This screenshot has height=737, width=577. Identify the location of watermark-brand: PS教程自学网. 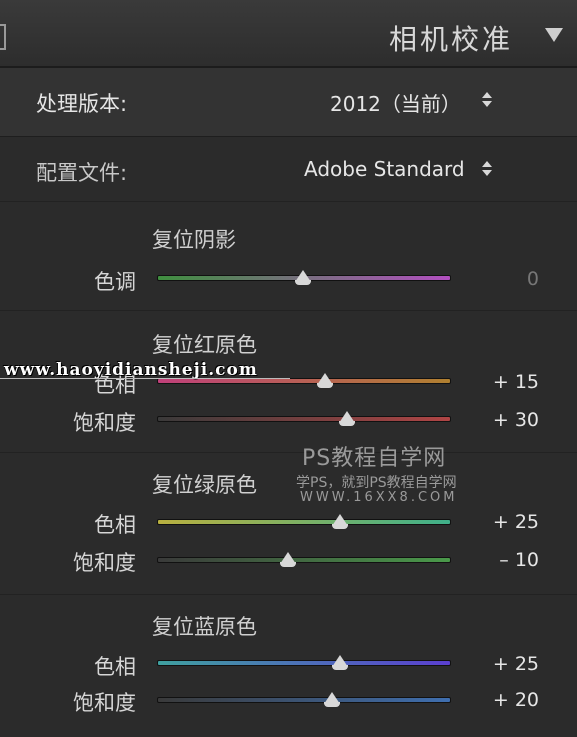
(374, 458).